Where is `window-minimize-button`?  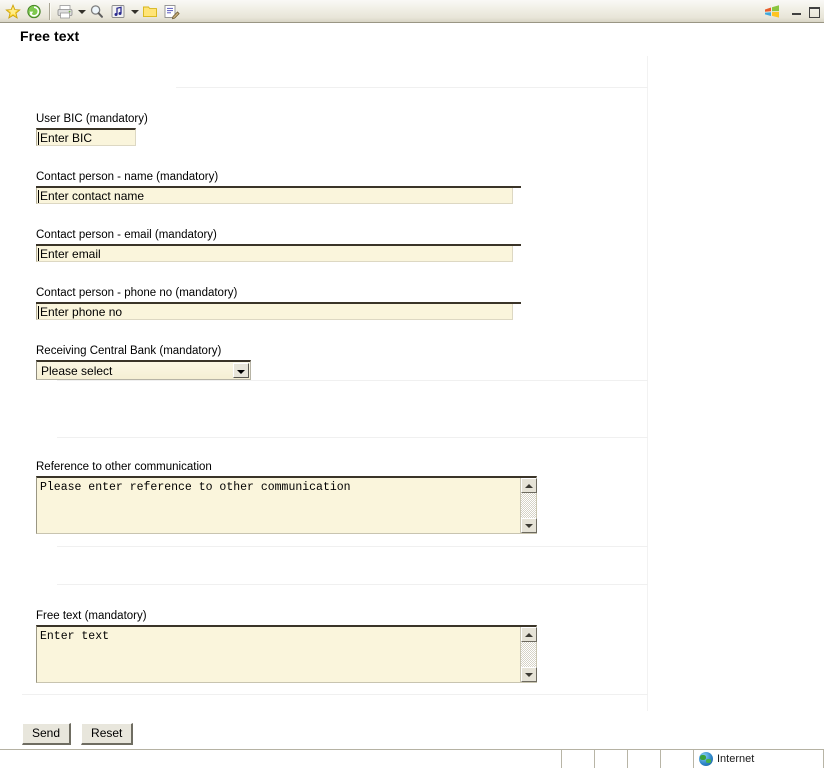
window-minimize-button is located at coordinates (796, 11).